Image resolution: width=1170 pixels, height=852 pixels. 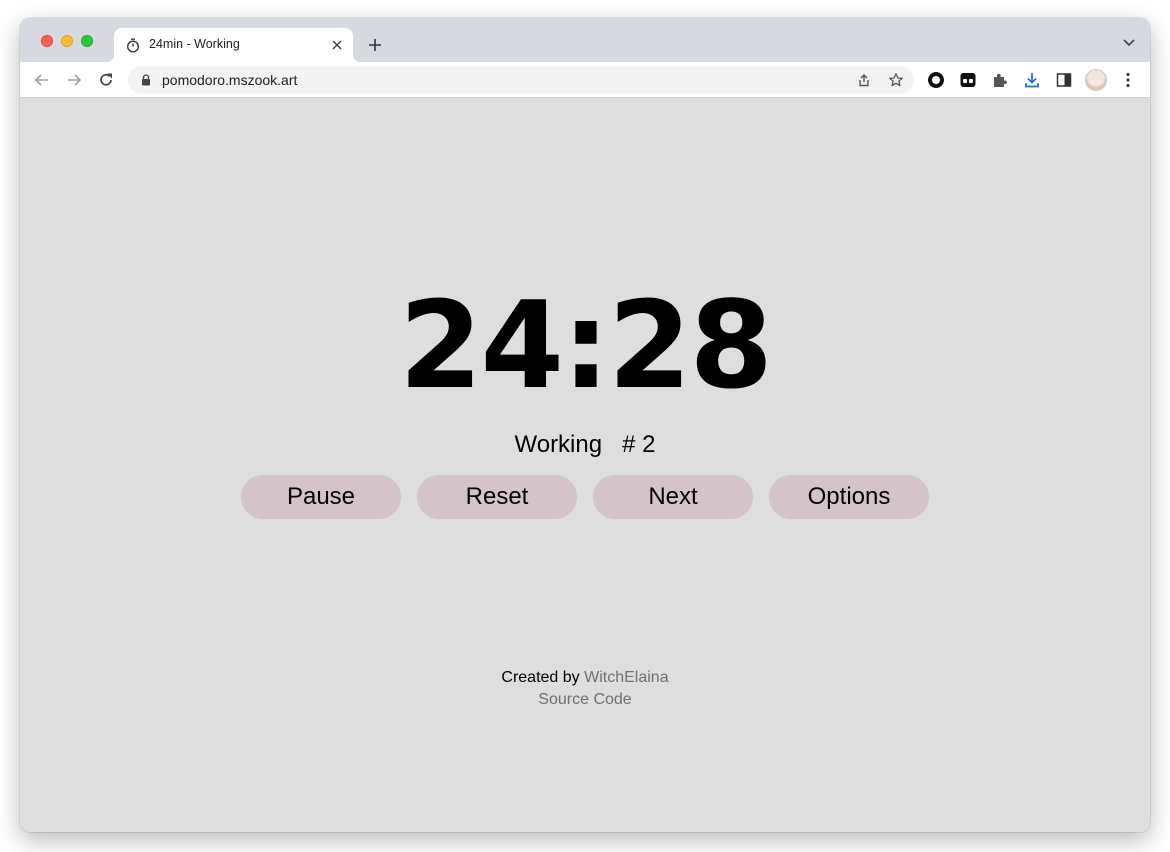 What do you see at coordinates (42, 80) in the screenshot?
I see `back-arrow-icon` at bounding box center [42, 80].